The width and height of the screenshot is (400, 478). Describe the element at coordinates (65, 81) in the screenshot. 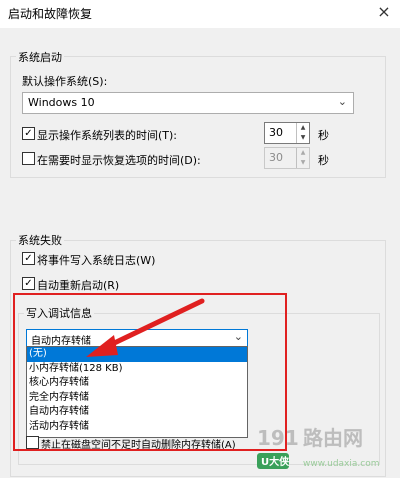

I see `default-os-label: 默认操作系统(S):` at that location.